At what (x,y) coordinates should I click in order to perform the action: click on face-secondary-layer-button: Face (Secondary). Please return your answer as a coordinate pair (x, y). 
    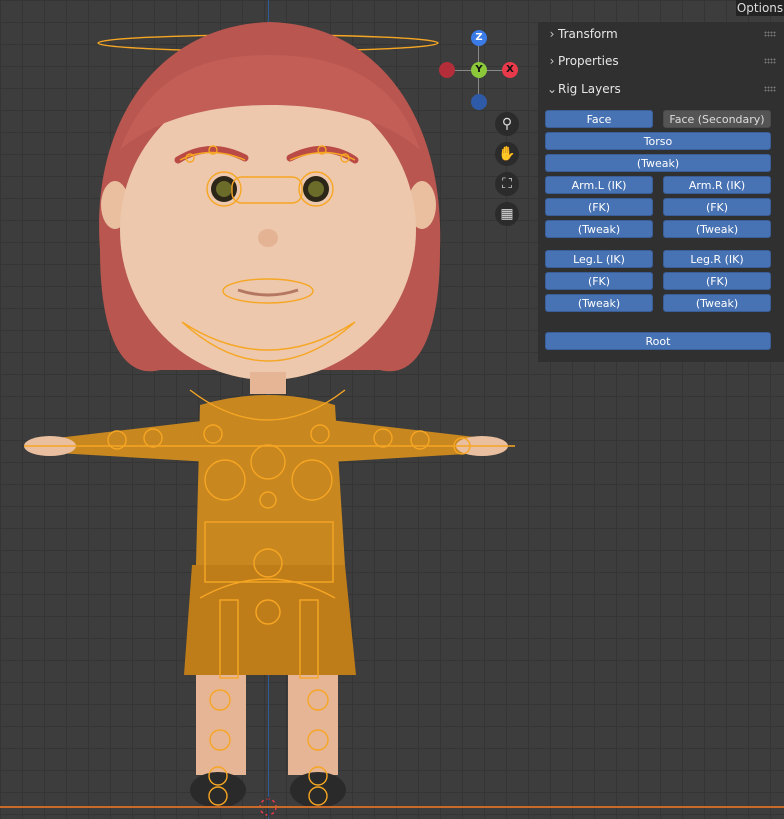
    Looking at the image, I should click on (717, 119).